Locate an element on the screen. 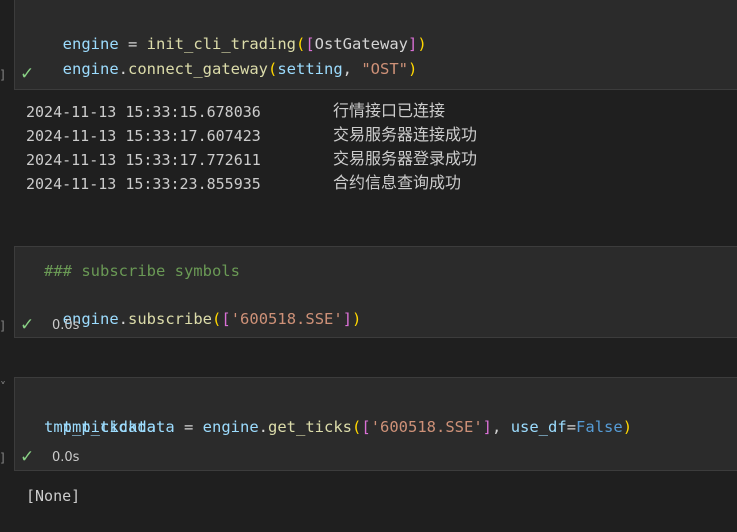 This screenshot has height=532, width=737. output-msg-4: 合约信息查询成功 is located at coordinates (397, 182).